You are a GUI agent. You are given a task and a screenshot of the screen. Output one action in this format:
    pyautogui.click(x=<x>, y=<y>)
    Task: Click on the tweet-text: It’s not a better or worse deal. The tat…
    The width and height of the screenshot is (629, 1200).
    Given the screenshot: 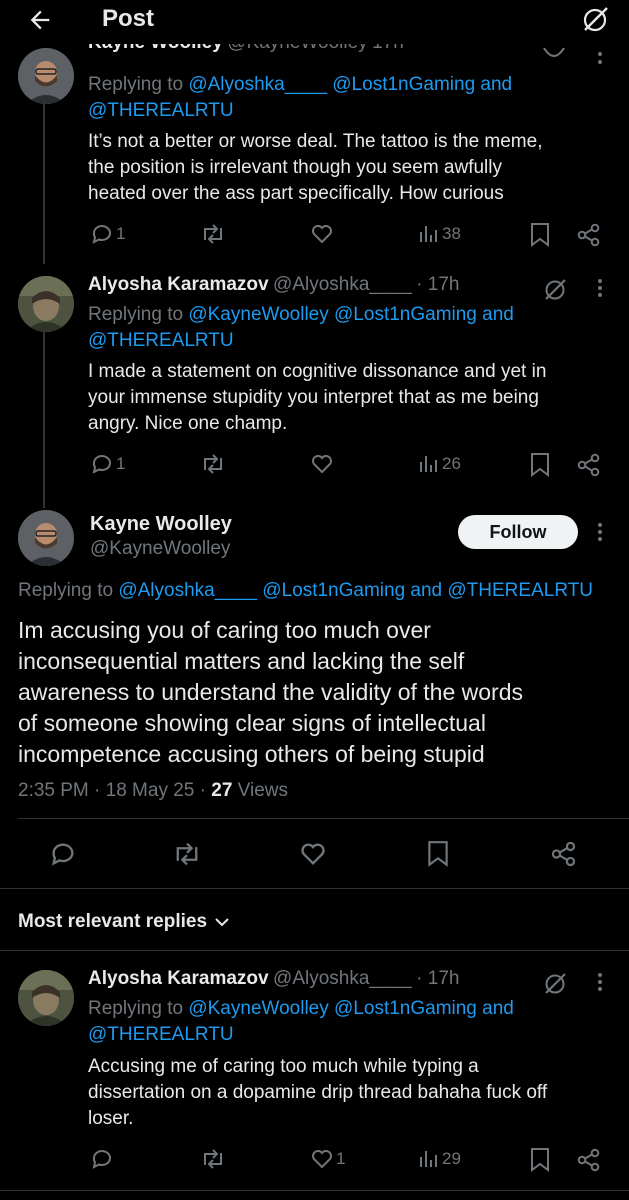 What is the action you would take?
    pyautogui.click(x=353, y=168)
    